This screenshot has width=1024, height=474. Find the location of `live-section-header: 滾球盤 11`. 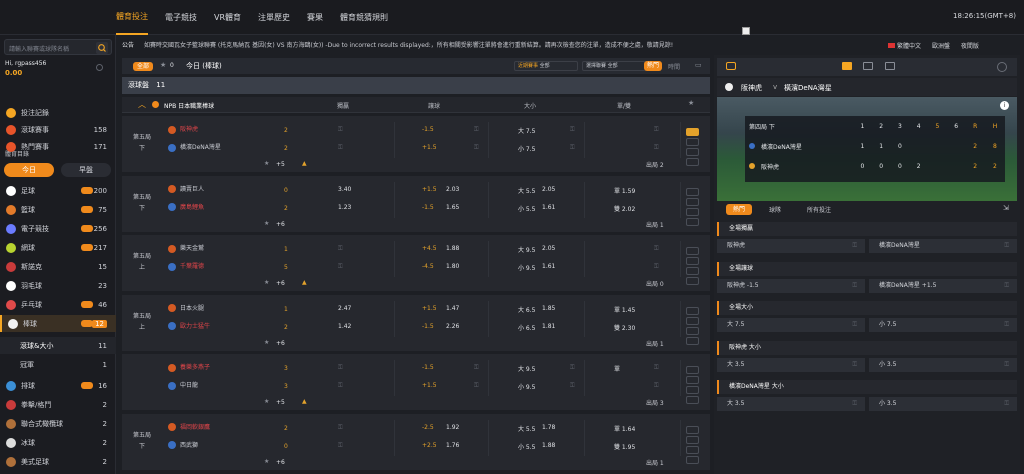

live-section-header: 滾球盤 11 is located at coordinates (416, 85).